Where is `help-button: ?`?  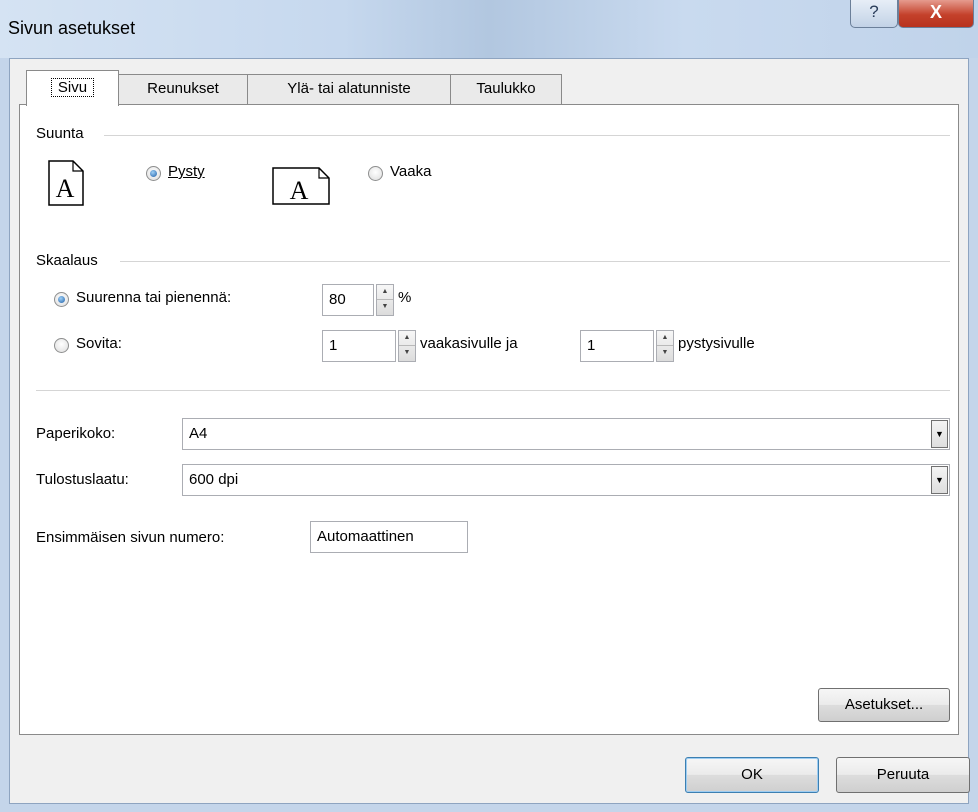
help-button: ? is located at coordinates (874, 14).